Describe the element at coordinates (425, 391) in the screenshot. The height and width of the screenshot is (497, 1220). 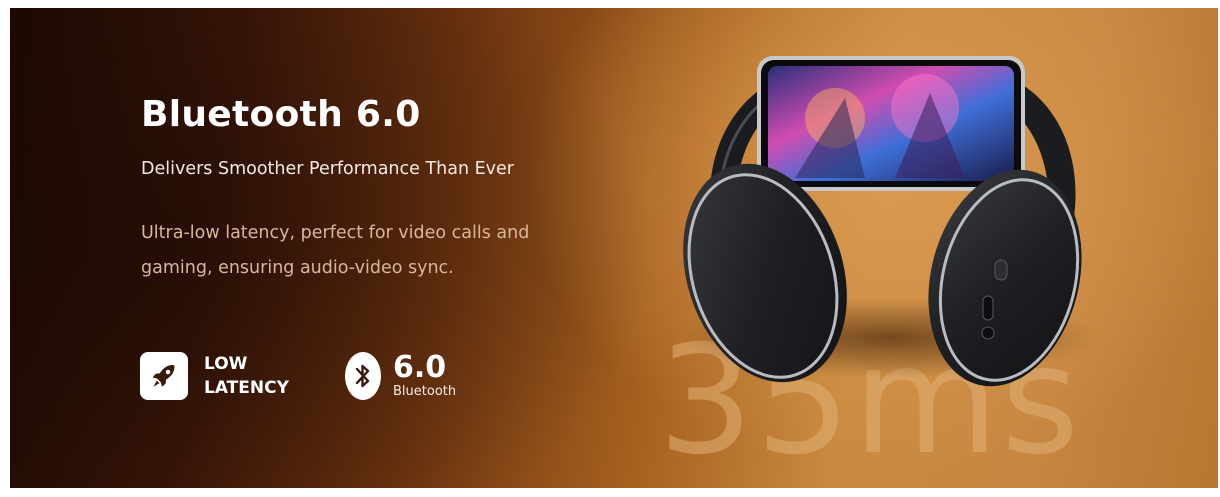
I see `bluetooth-caption: Bluetooth` at that location.